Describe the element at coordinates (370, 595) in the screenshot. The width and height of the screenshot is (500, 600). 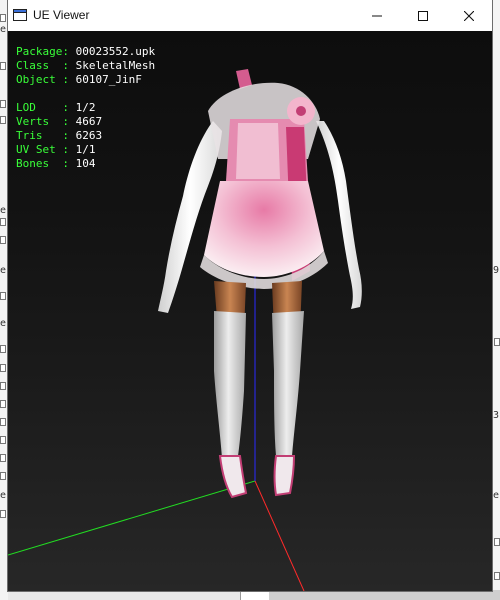
I see `background-bottom-strip` at that location.